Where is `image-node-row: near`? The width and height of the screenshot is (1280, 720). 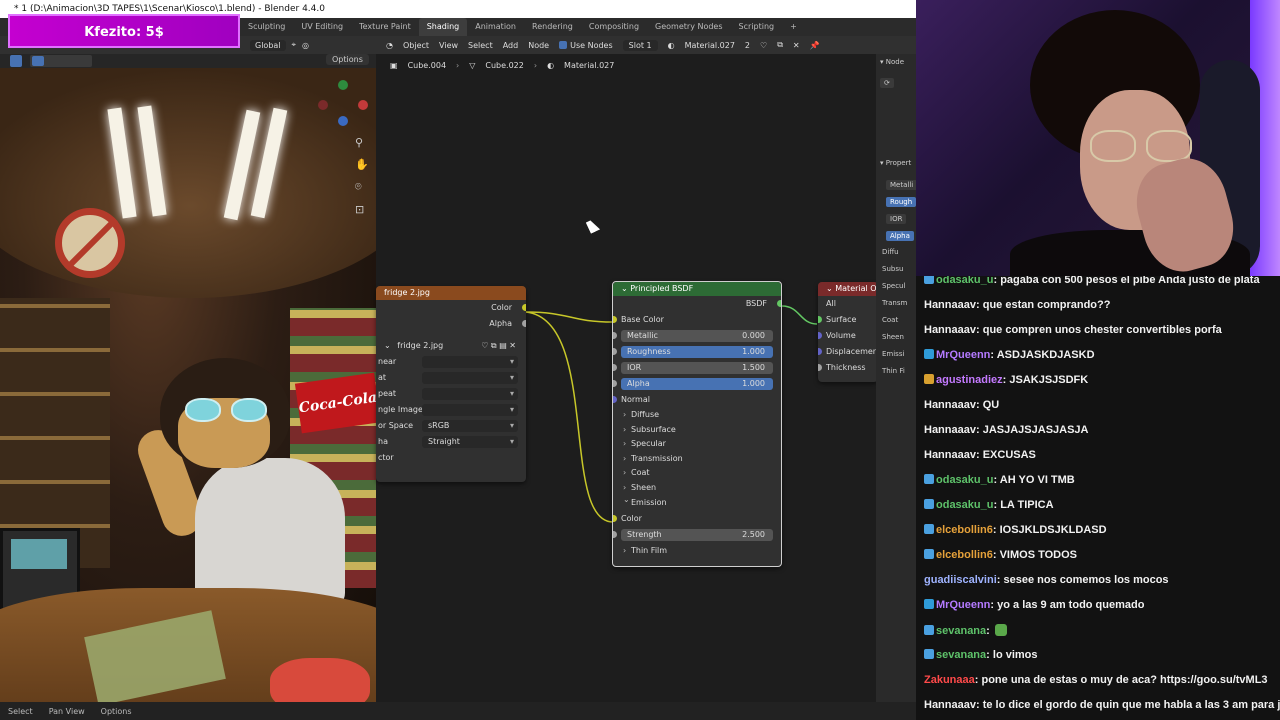 image-node-row: near is located at coordinates (451, 362).